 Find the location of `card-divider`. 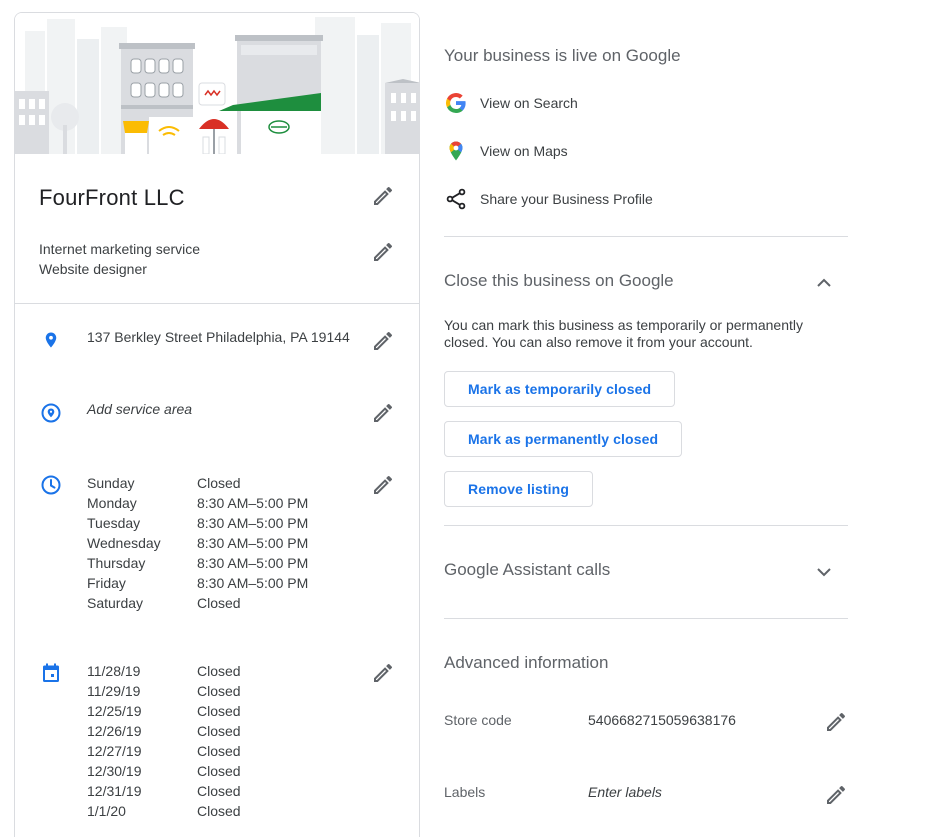

card-divider is located at coordinates (217, 303).